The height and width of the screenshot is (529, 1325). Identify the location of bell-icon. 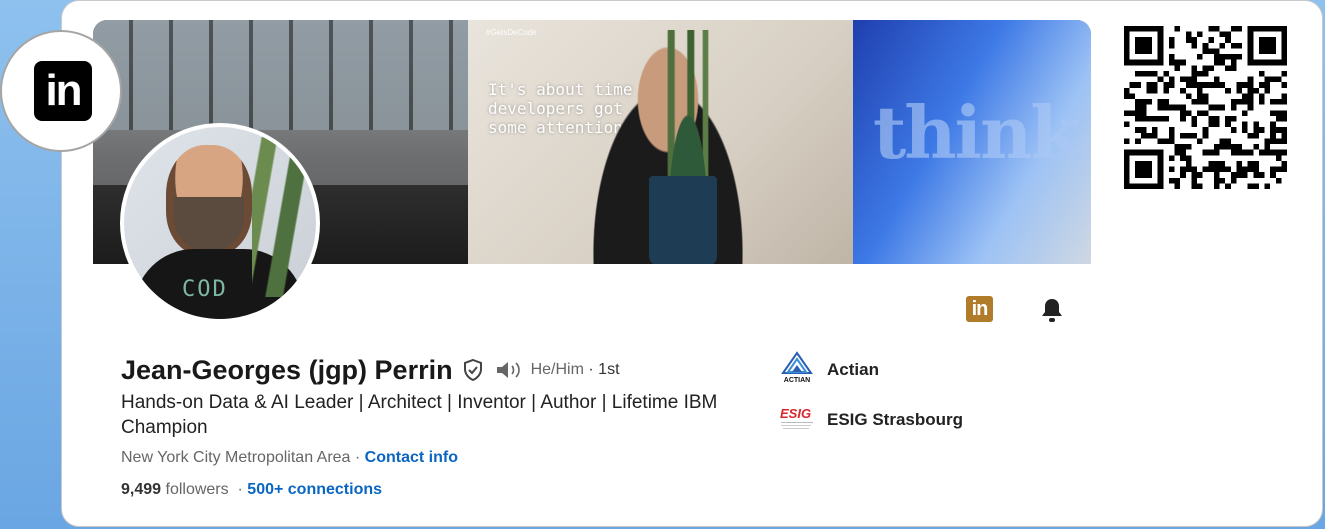
(1052, 310).